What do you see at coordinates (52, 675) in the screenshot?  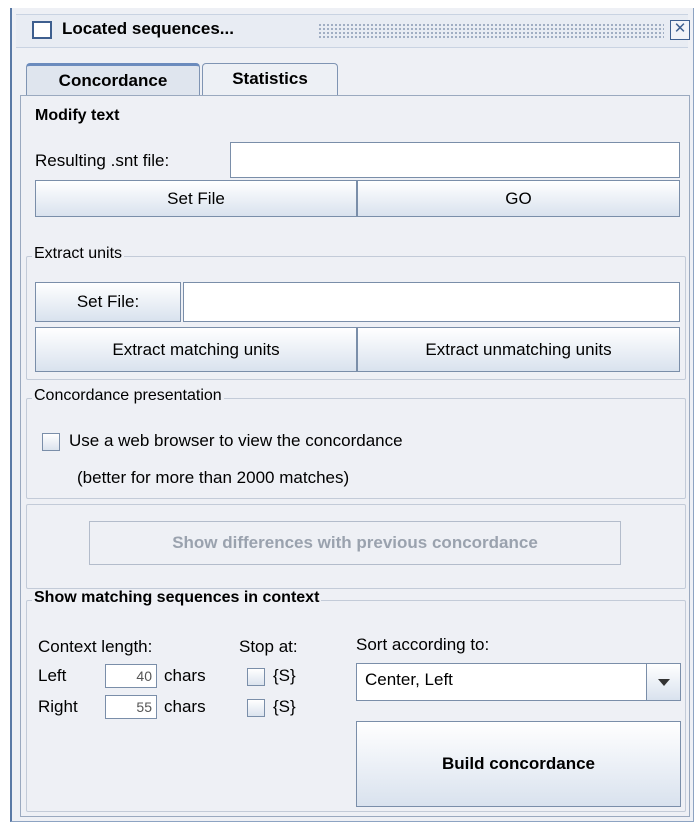 I see `left-label: Left` at bounding box center [52, 675].